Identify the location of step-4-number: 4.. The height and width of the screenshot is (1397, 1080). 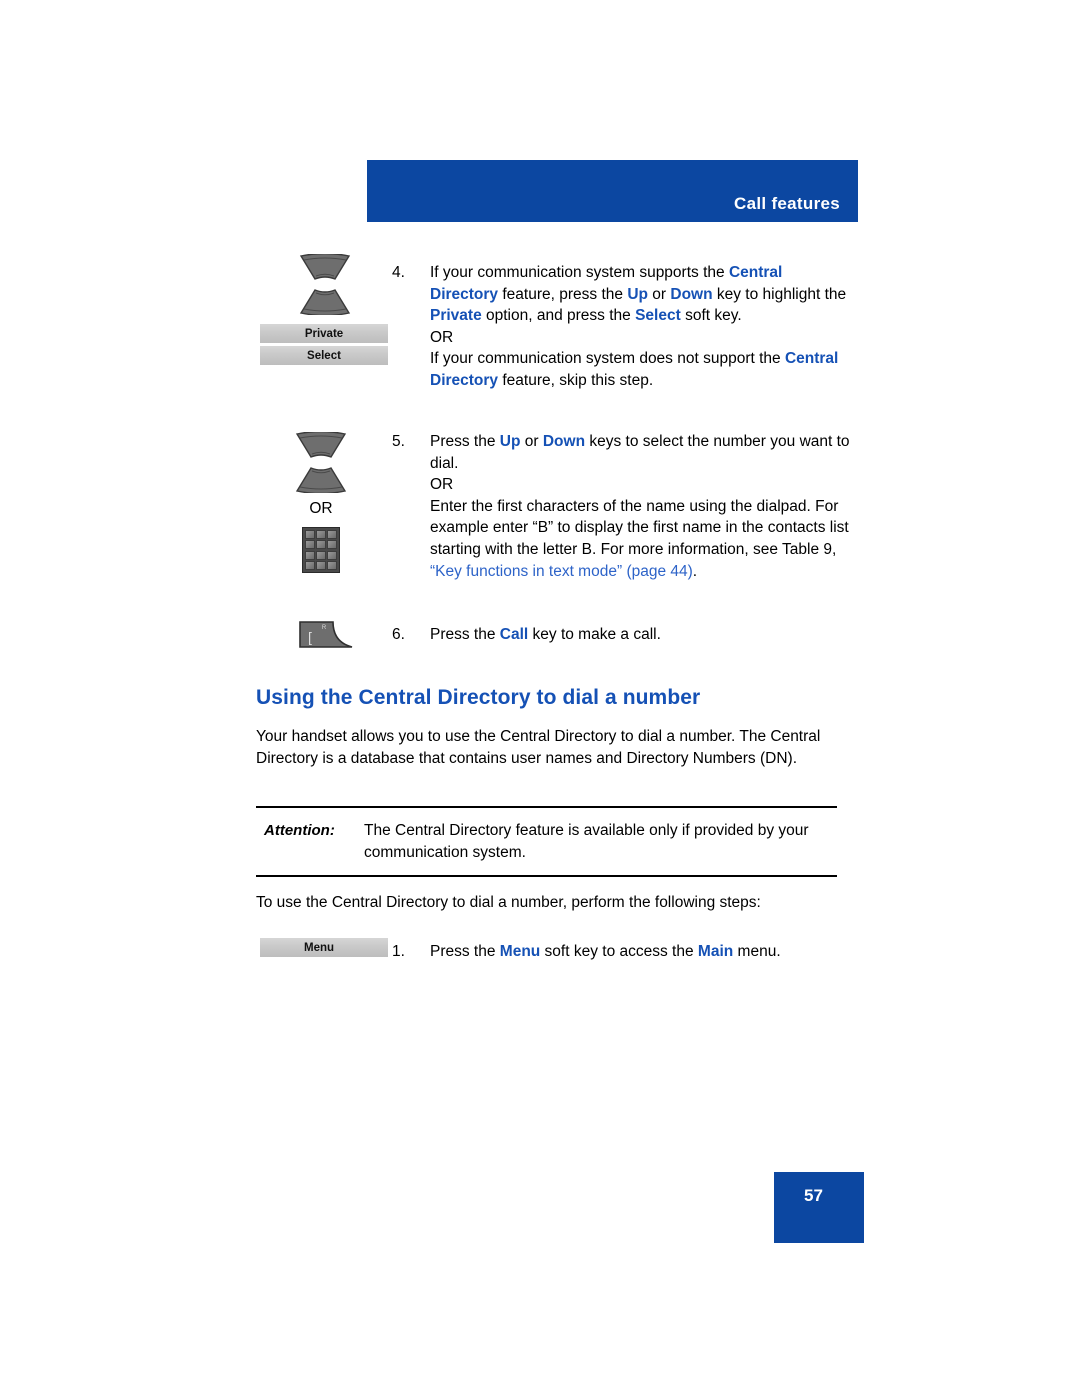
(398, 272).